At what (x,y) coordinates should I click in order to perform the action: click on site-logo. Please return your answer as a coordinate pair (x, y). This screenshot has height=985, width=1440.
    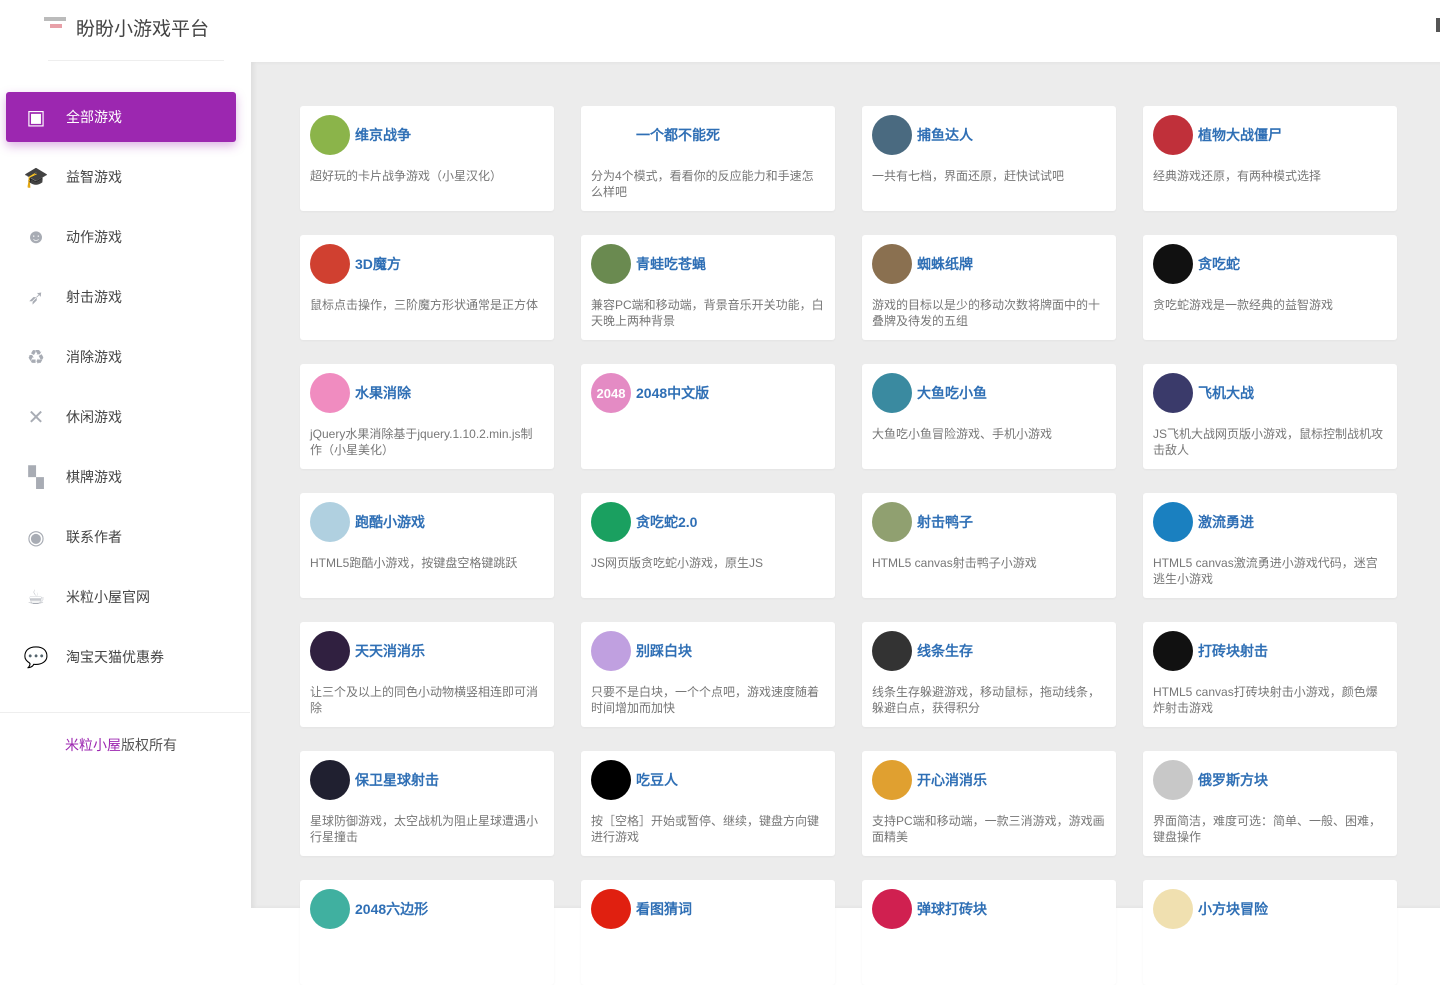
    Looking at the image, I should click on (55, 27).